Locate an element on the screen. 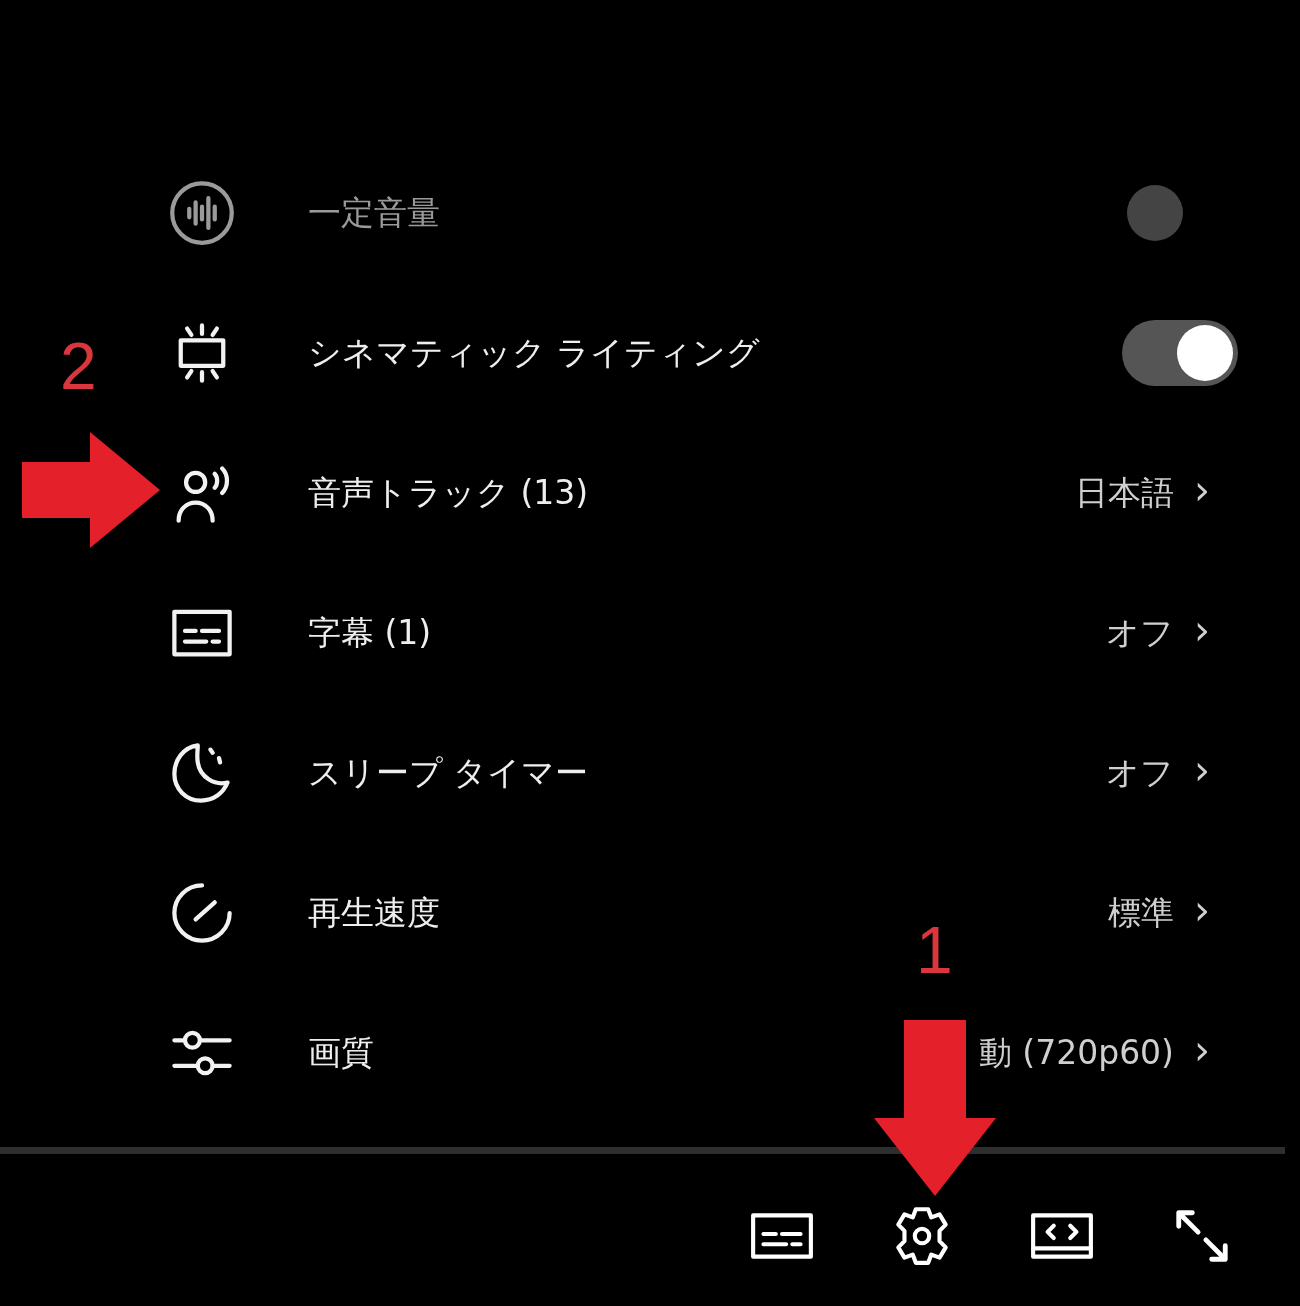 The image size is (1300, 1306). setting-value: 標準 is located at coordinates (1141, 912).